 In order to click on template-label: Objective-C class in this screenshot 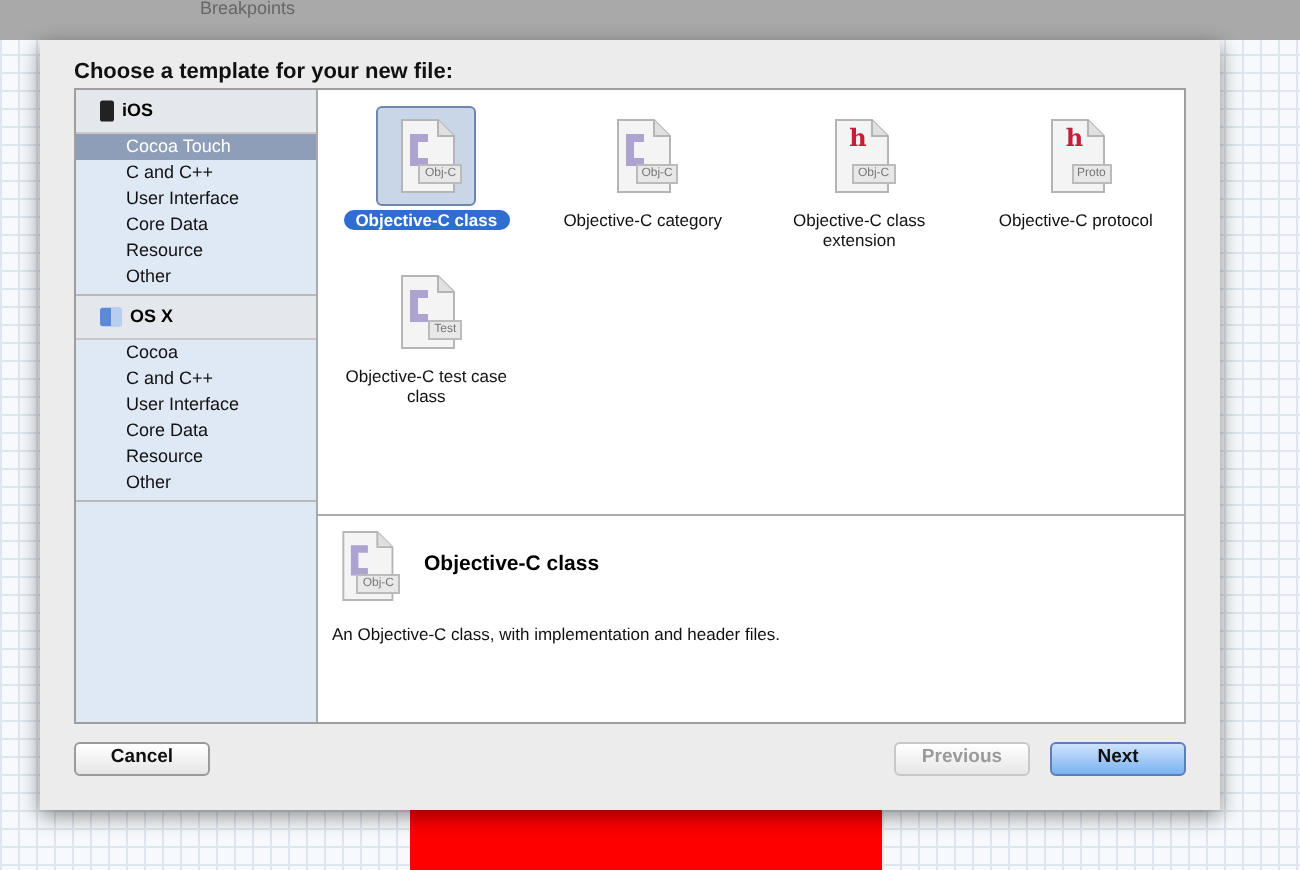, I will do `click(426, 220)`.